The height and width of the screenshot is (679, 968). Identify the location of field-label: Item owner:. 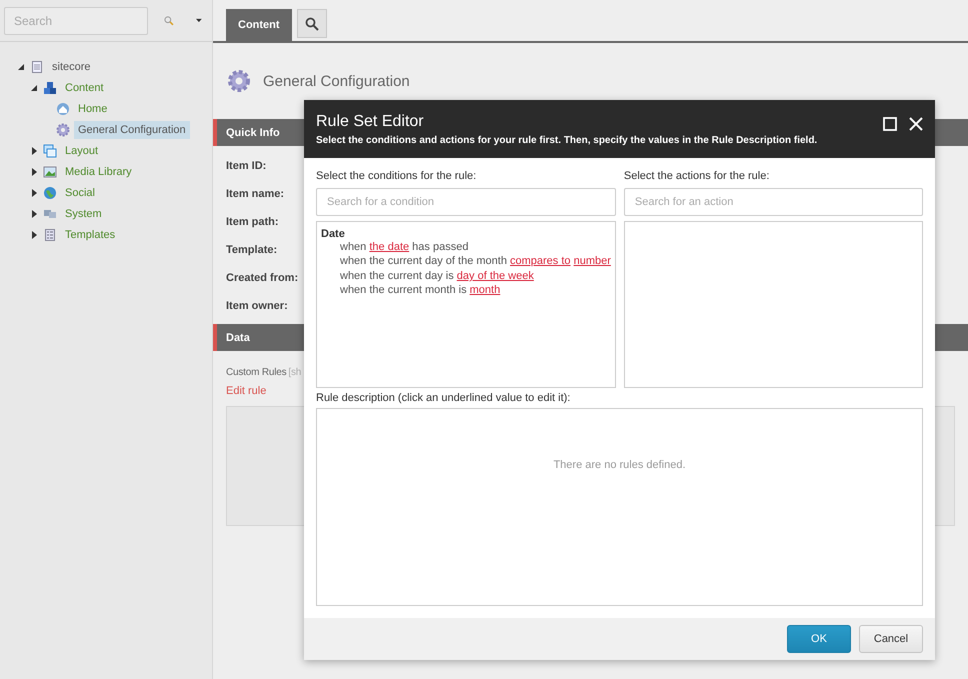
(257, 307).